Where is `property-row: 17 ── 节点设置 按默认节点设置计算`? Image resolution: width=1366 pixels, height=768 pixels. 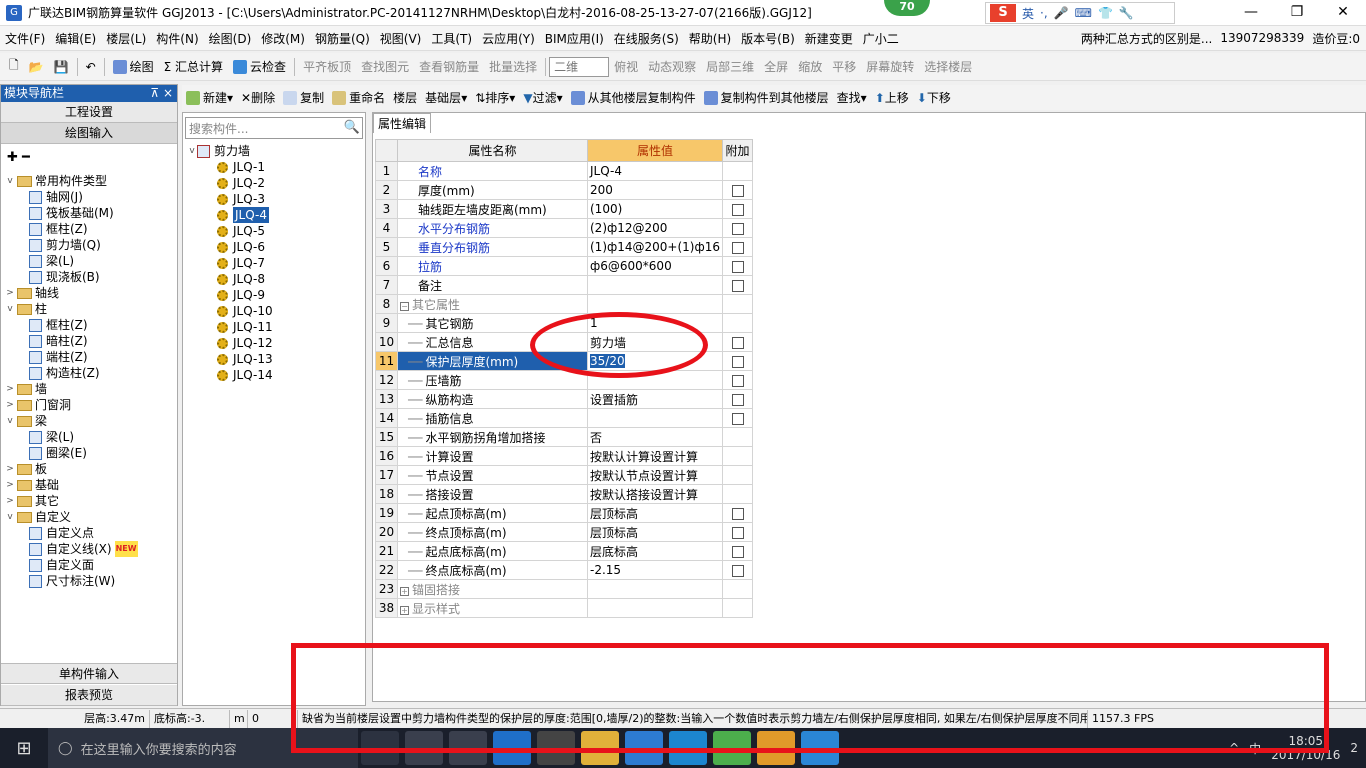 property-row: 17 ── 节点设置 按默认节点设置计算 is located at coordinates (564, 475).